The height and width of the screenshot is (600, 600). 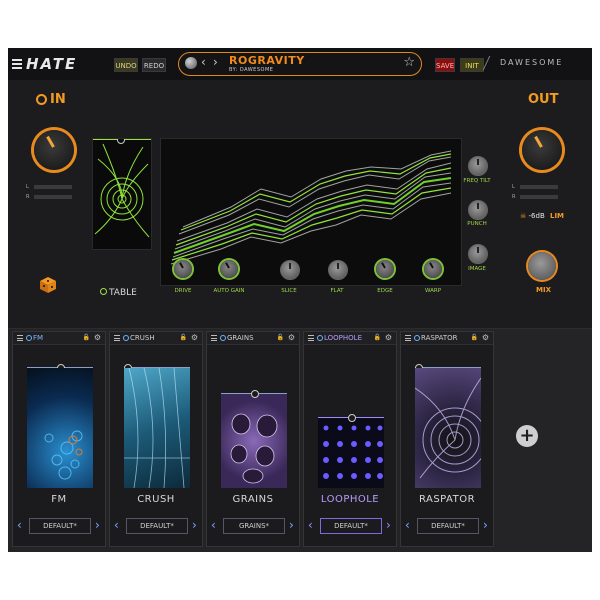 What do you see at coordinates (59, 499) in the screenshot?
I see `module-title: FM` at bounding box center [59, 499].